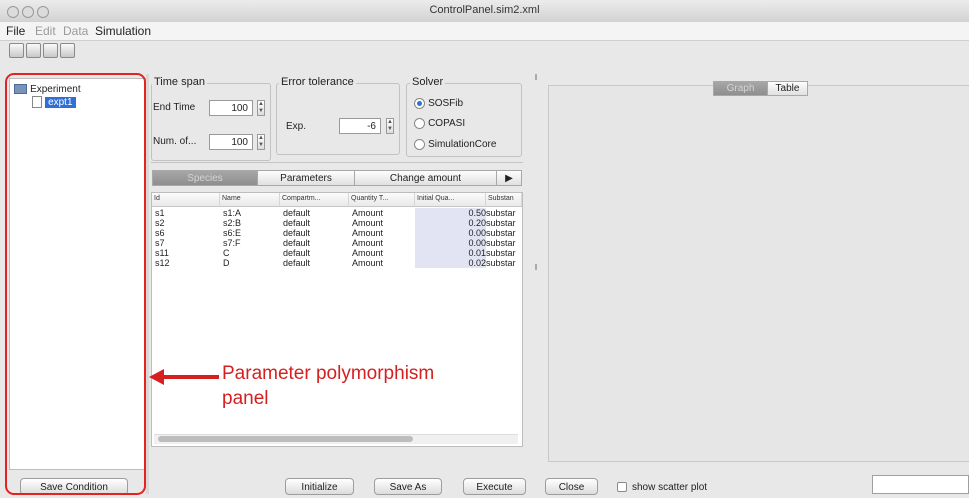  What do you see at coordinates (462, 144) in the screenshot?
I see `solver-option-label: SimulationCore` at bounding box center [462, 144].